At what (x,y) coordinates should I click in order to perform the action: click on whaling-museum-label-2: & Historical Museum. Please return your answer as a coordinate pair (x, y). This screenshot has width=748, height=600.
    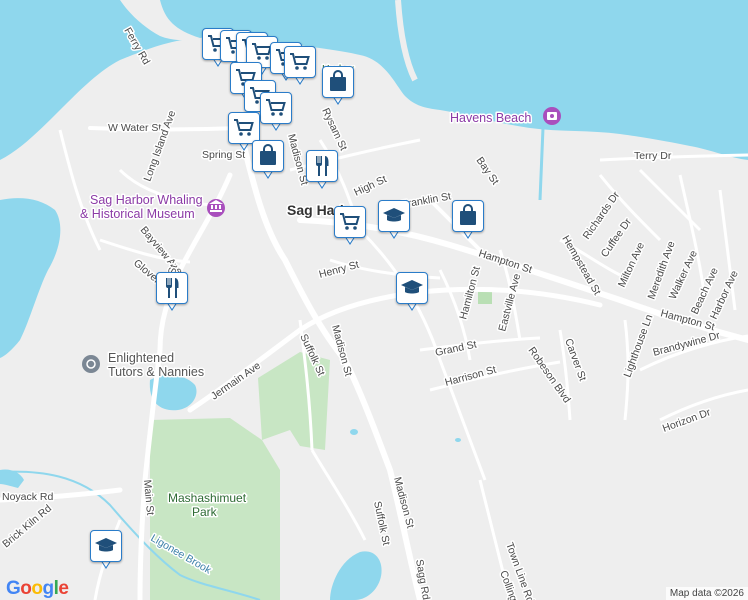
    Looking at the image, I should click on (138, 214).